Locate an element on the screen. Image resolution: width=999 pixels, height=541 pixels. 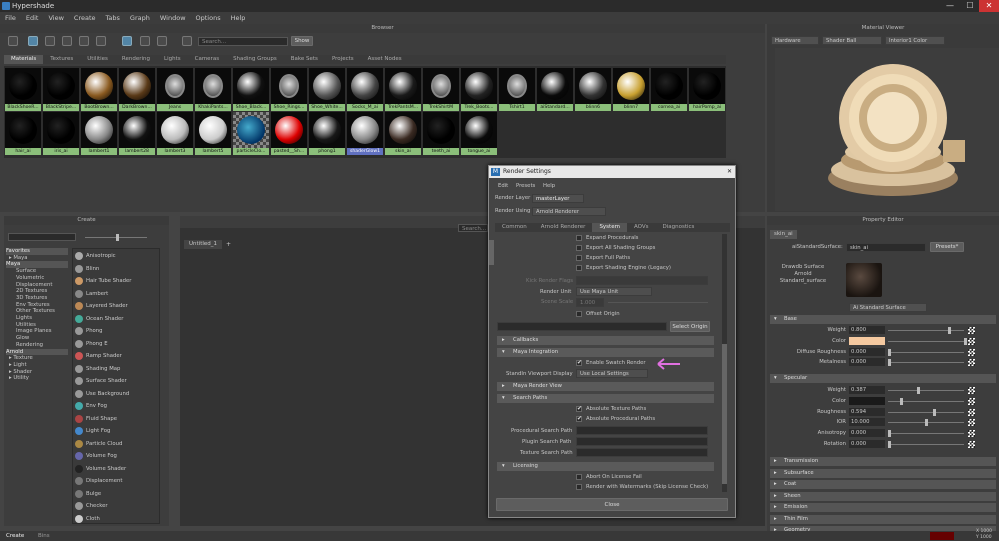
surface-name-field: skin_ai is located at coordinates (886, 247).